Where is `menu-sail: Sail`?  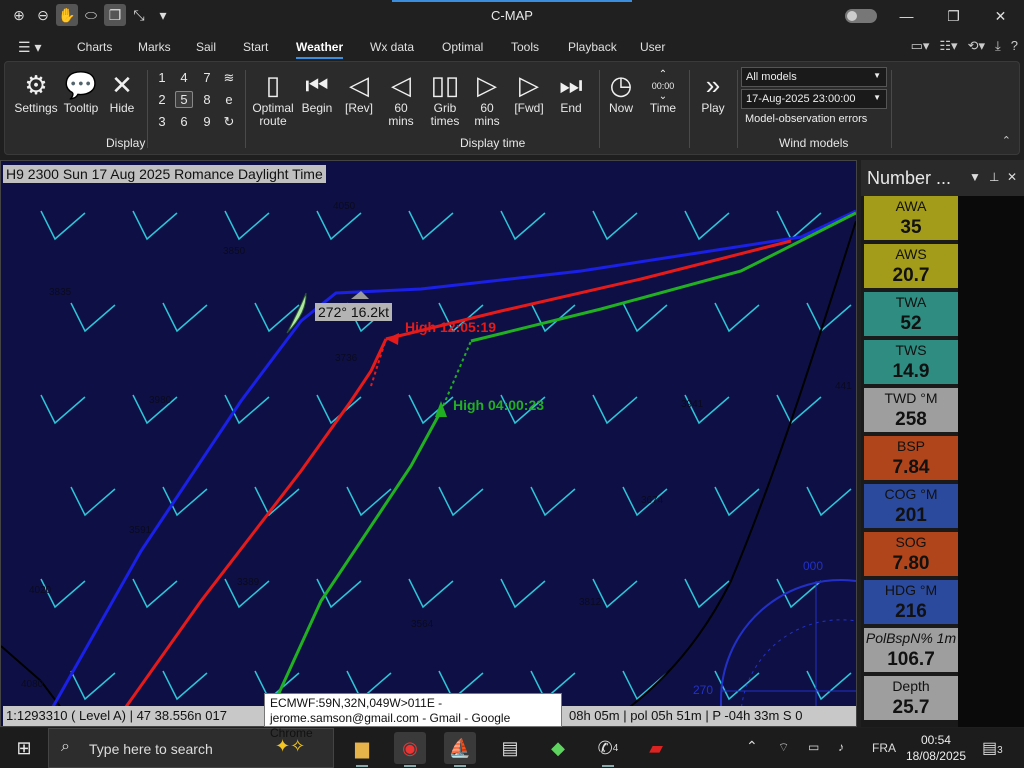 menu-sail: Sail is located at coordinates (206, 47).